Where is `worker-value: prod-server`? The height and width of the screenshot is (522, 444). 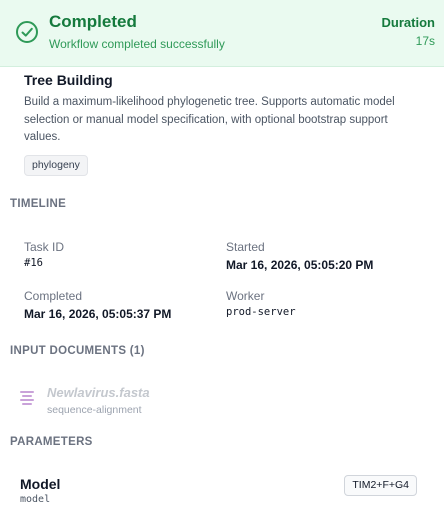 worker-value: prod-server is located at coordinates (261, 312).